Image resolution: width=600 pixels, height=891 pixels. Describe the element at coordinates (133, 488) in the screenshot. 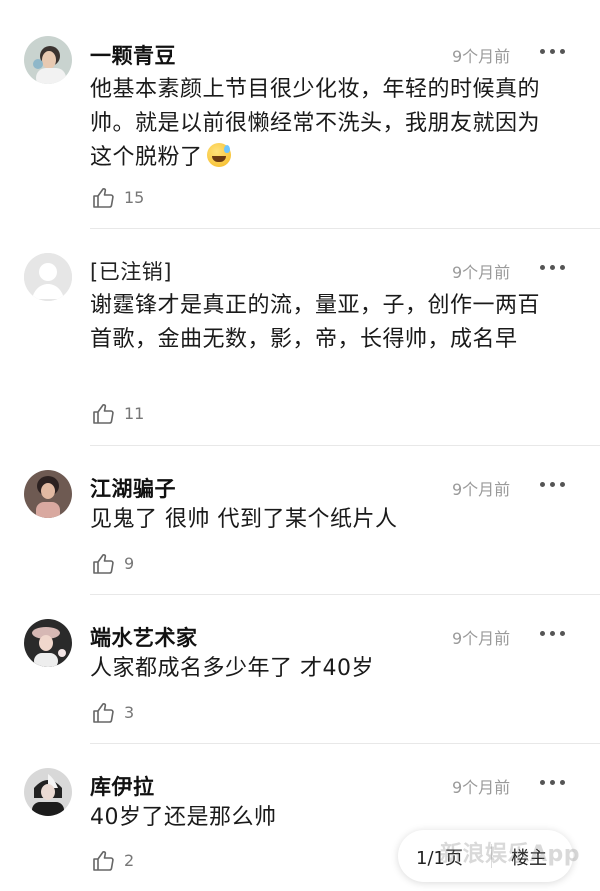

I see `username: 江湖骗子` at that location.